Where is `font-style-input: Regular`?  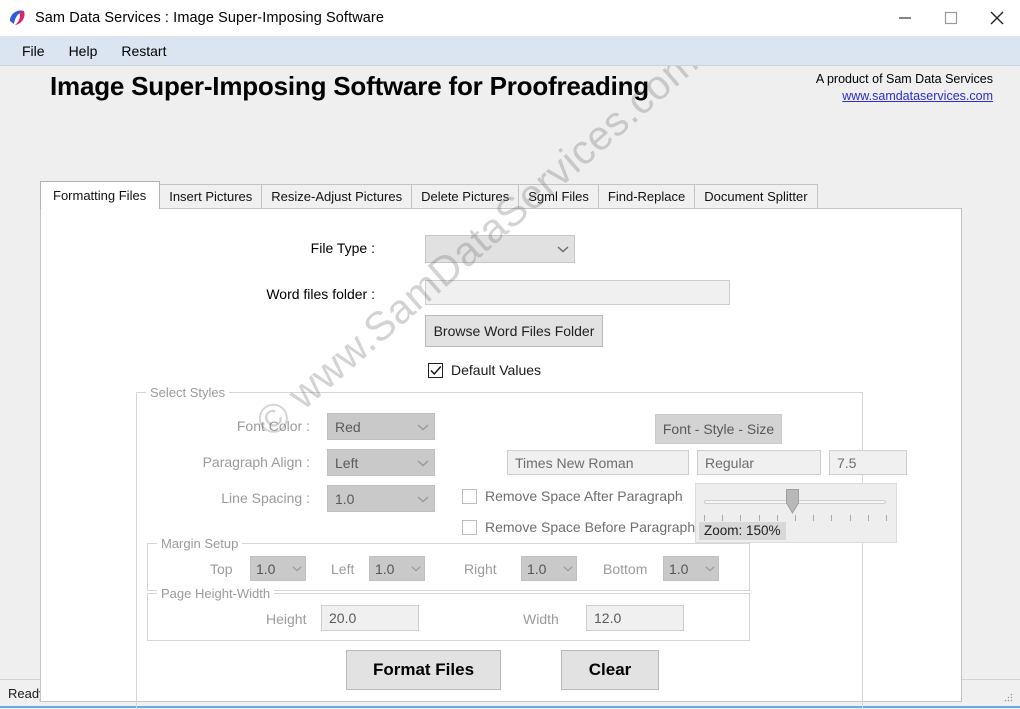 font-style-input: Regular is located at coordinates (759, 462).